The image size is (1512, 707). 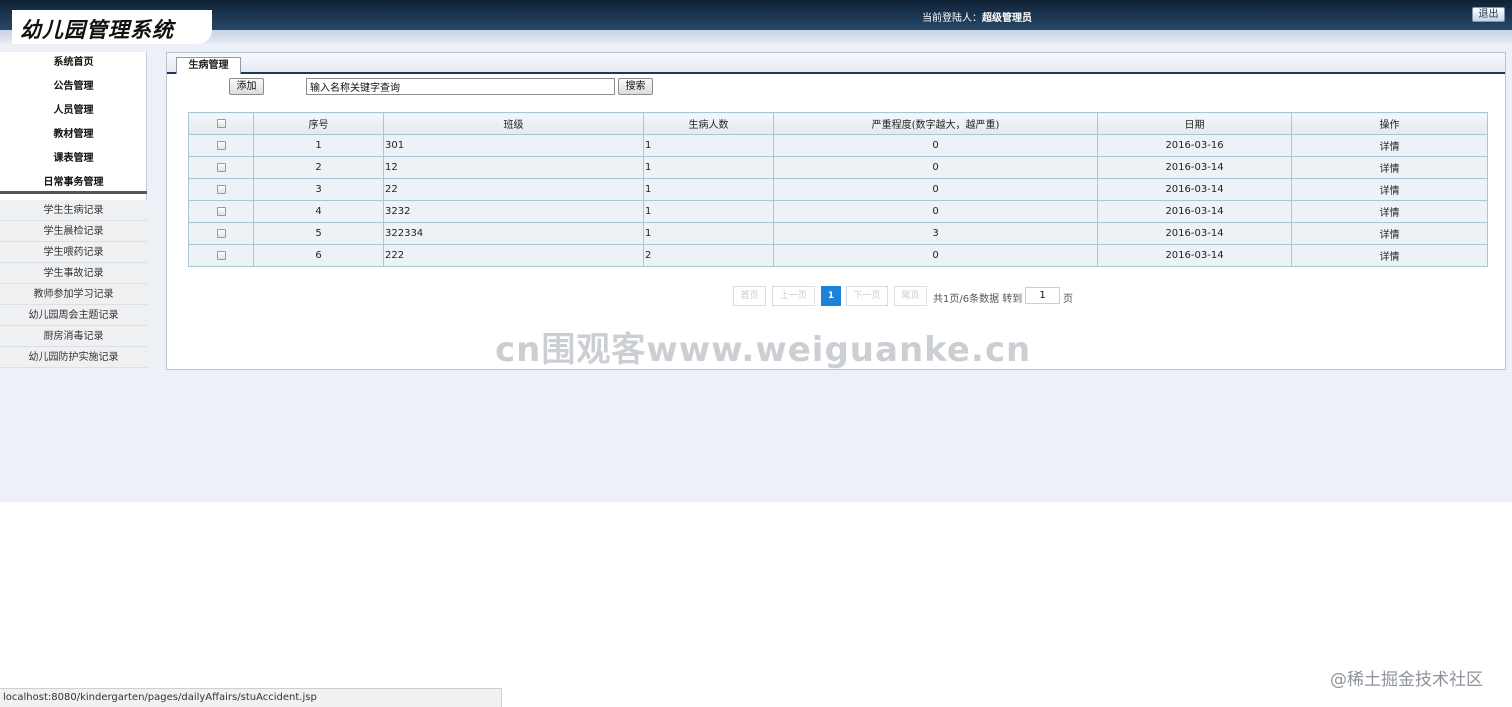 What do you see at coordinates (708, 255) in the screenshot?
I see `cell-count: 2` at bounding box center [708, 255].